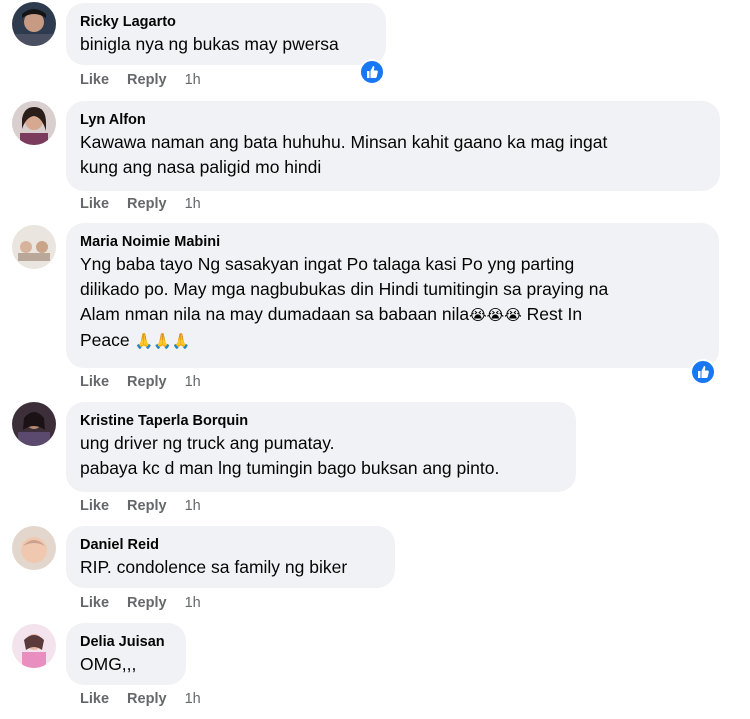 Image resolution: width=750 pixels, height=719 pixels. I want to click on crying-emoji: 😭😭😭, so click(495, 315).